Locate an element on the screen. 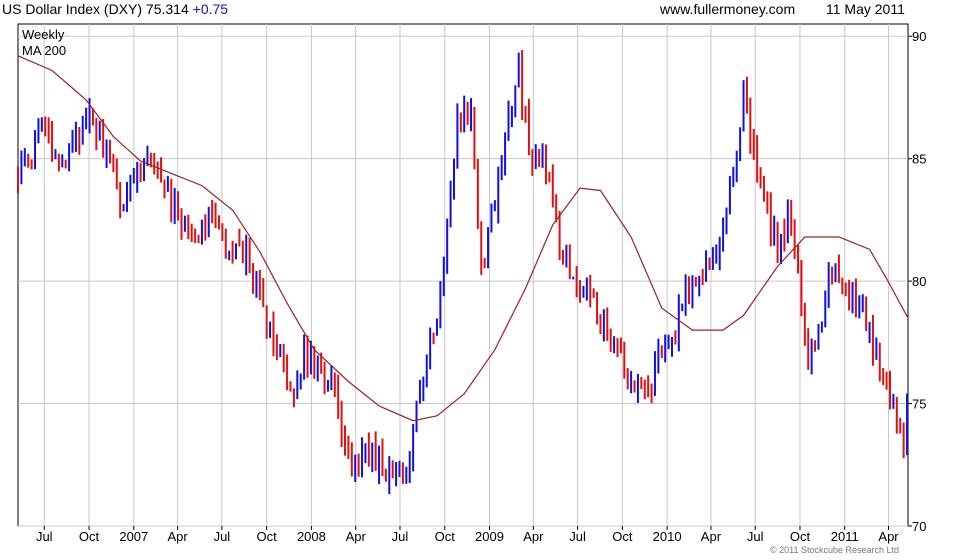 The width and height of the screenshot is (960, 560). y-tick-label: 85 is located at coordinates (919, 159).